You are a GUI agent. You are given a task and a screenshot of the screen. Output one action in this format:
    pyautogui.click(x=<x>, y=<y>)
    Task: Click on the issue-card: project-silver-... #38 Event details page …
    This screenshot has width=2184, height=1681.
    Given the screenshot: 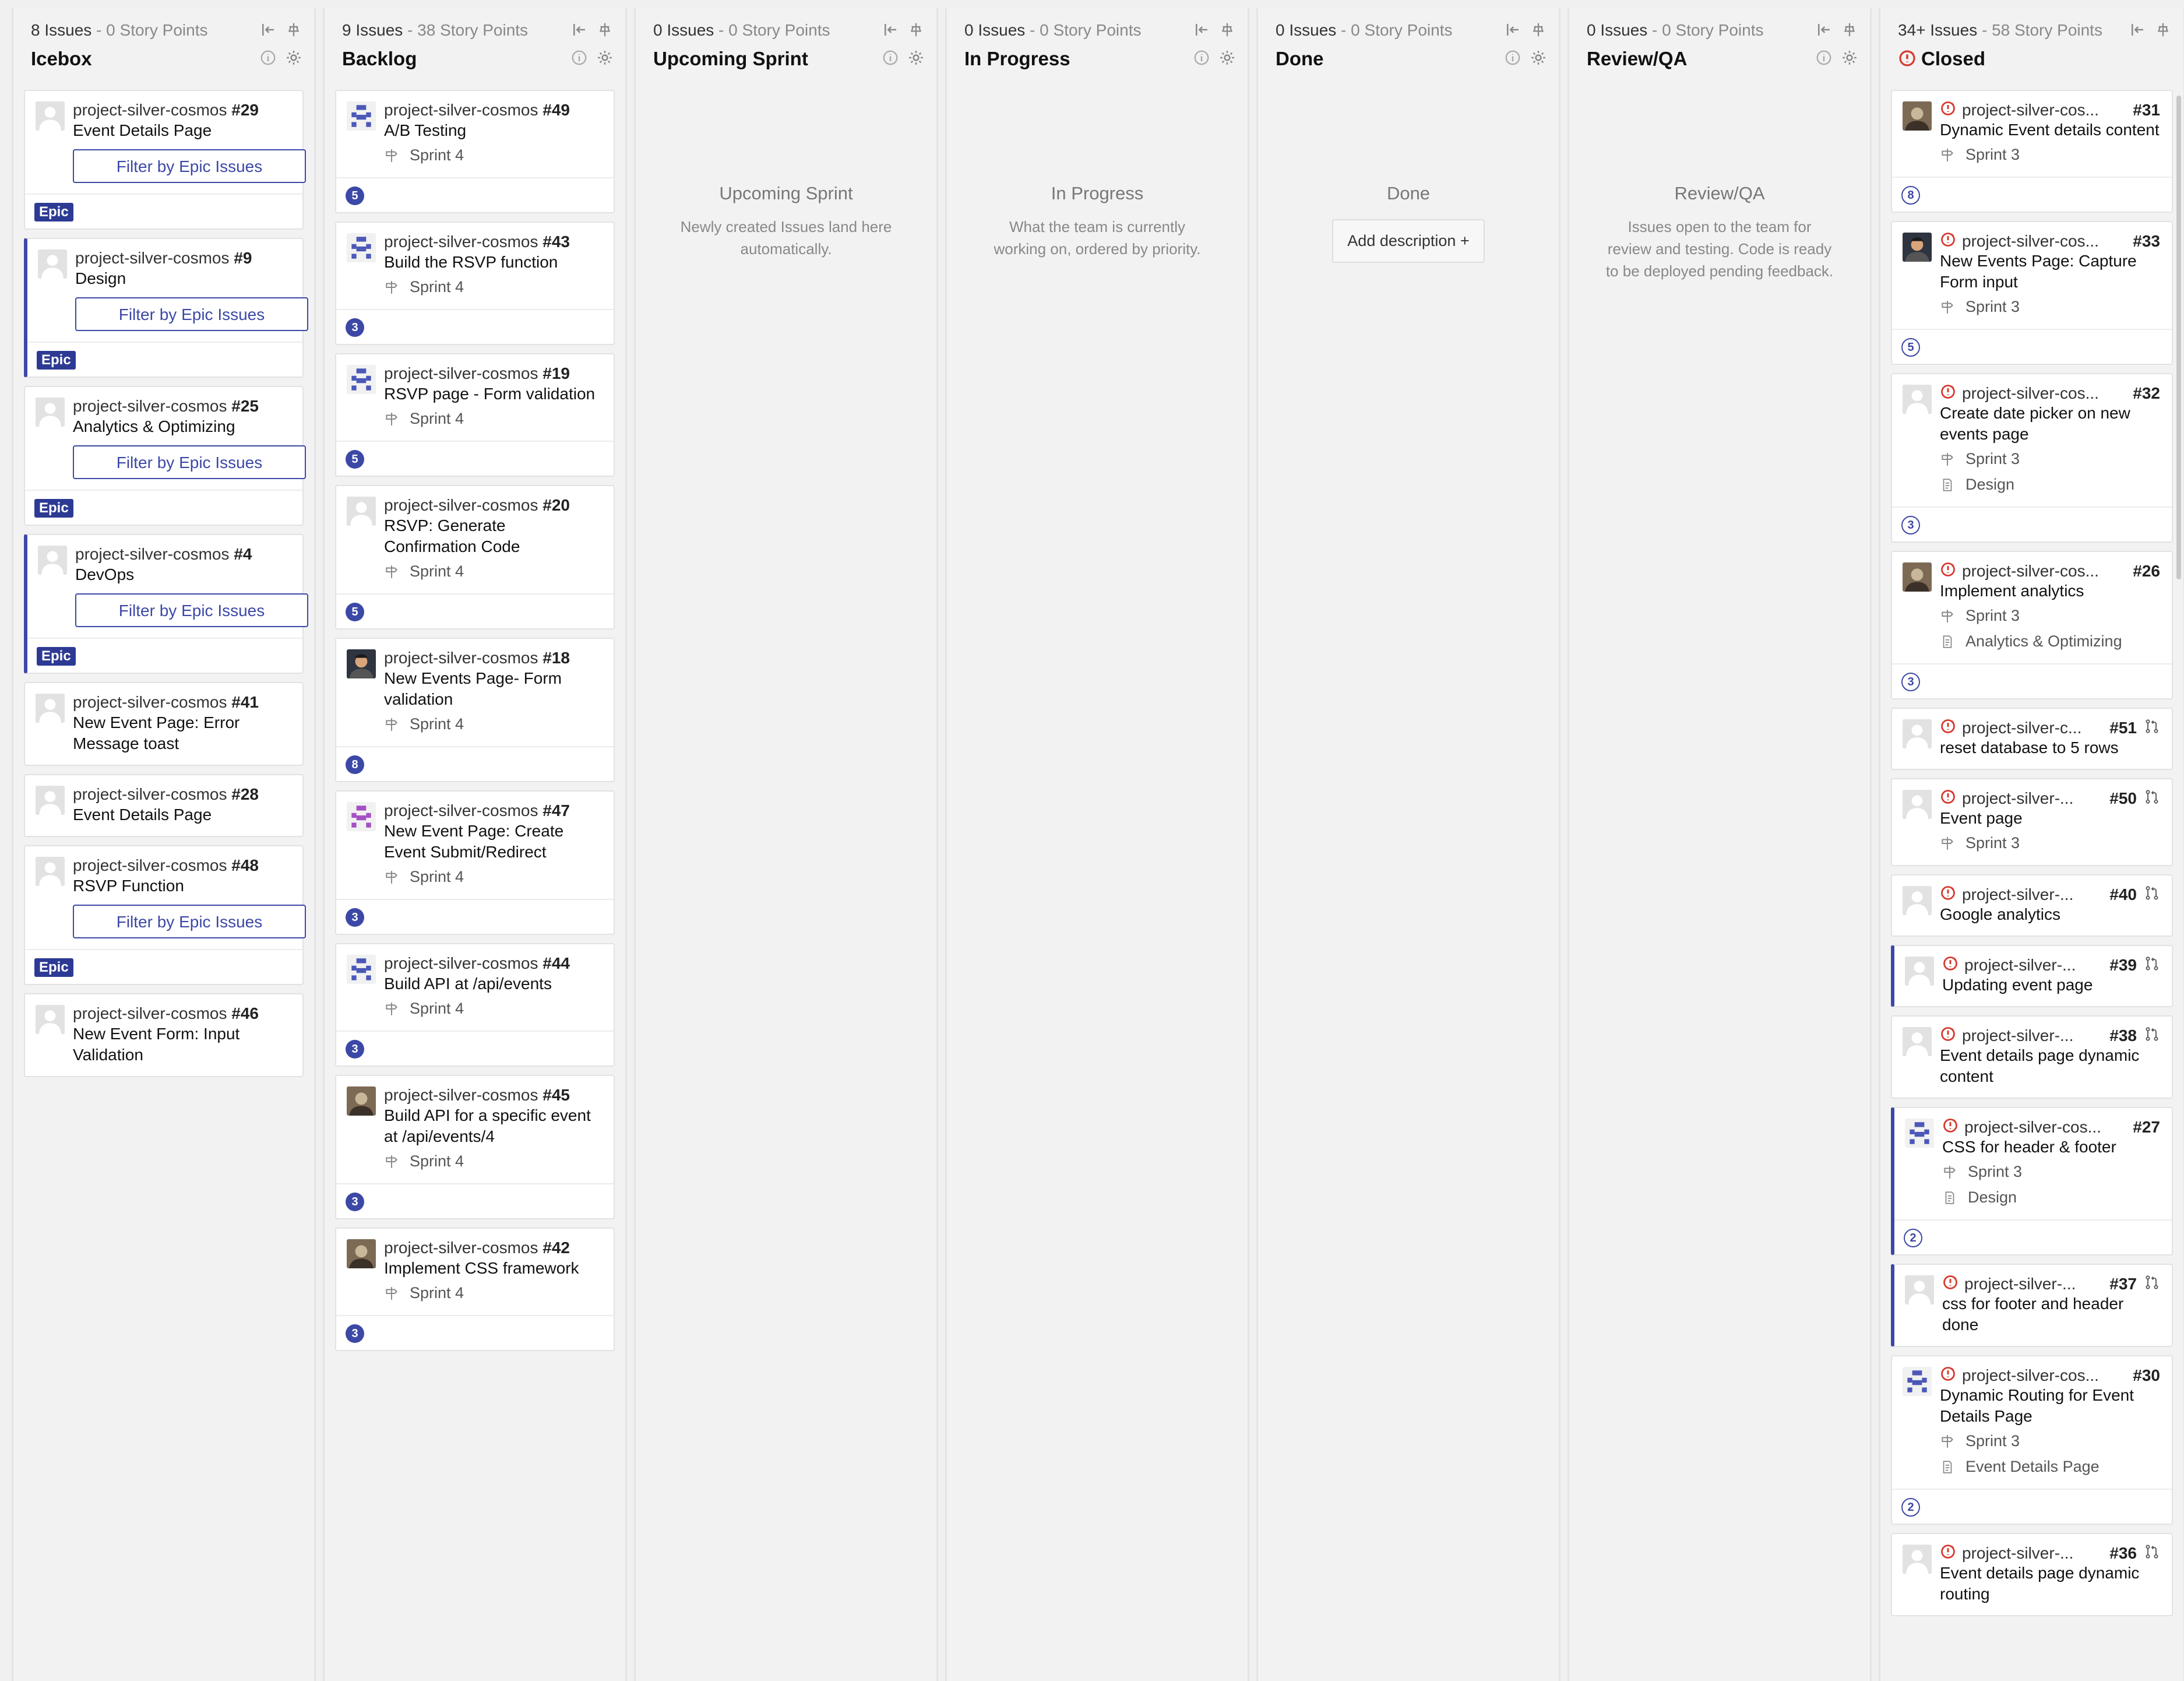 What is the action you would take?
    pyautogui.click(x=2032, y=1057)
    